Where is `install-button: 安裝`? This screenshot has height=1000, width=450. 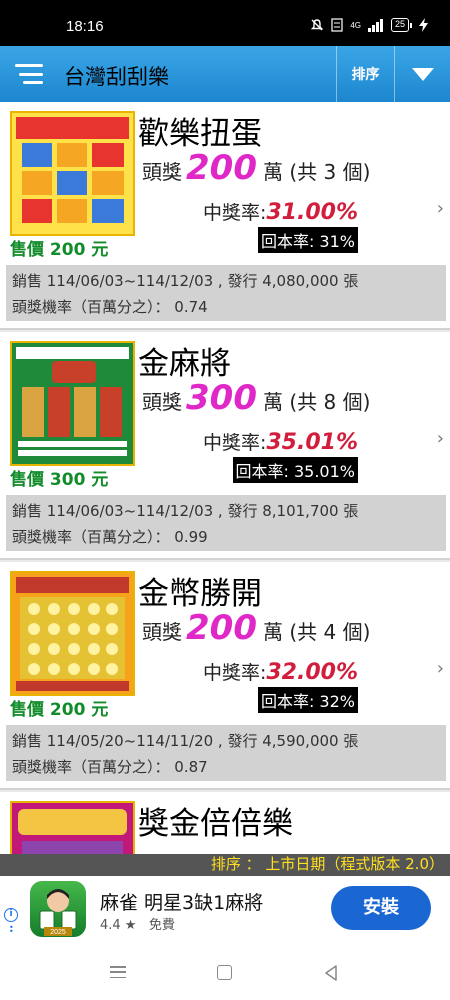 install-button: 安裝 is located at coordinates (381, 908).